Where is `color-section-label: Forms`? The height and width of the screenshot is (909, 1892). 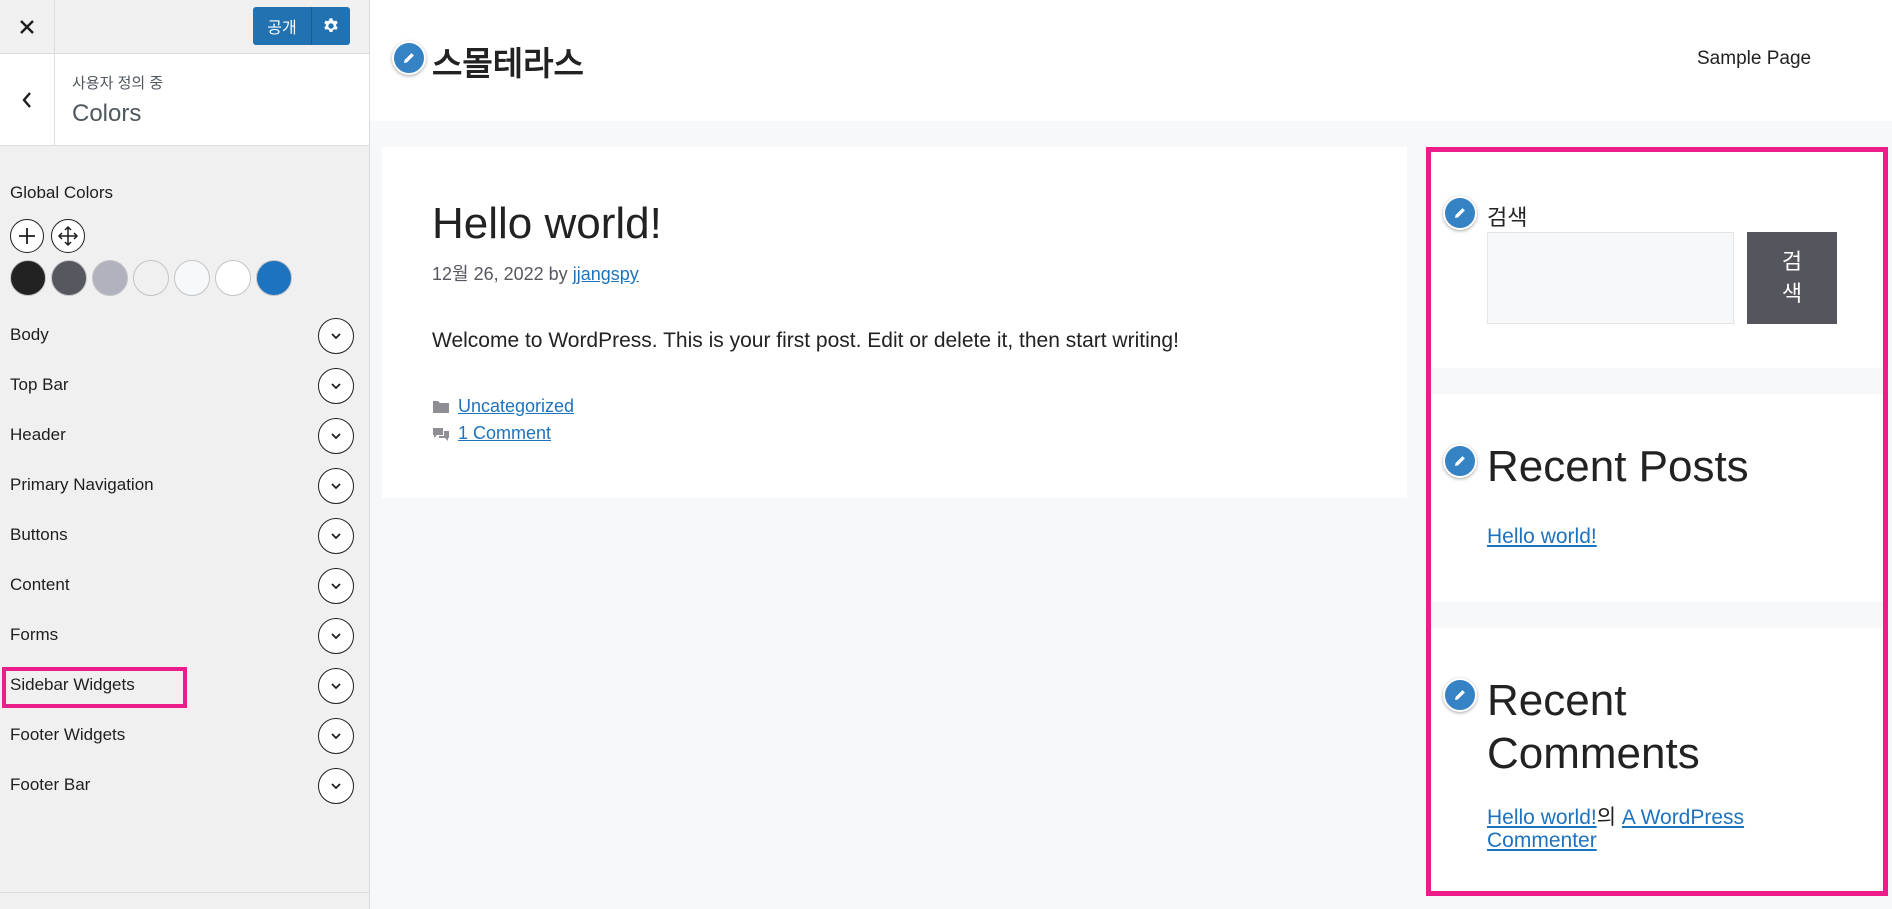
color-section-label: Forms is located at coordinates (34, 634).